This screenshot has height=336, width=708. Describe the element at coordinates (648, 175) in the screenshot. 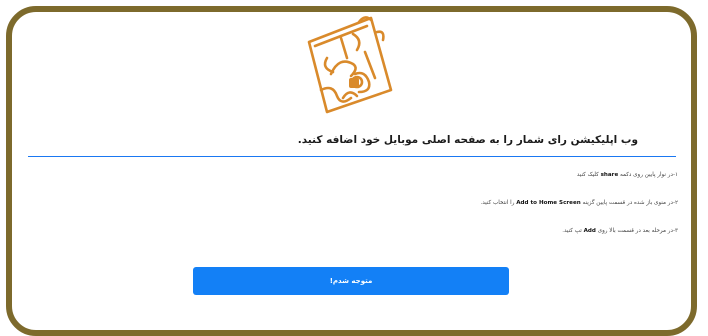

I see `step-1-prefix: ۱-در نوار پایین روی دکمه` at that location.